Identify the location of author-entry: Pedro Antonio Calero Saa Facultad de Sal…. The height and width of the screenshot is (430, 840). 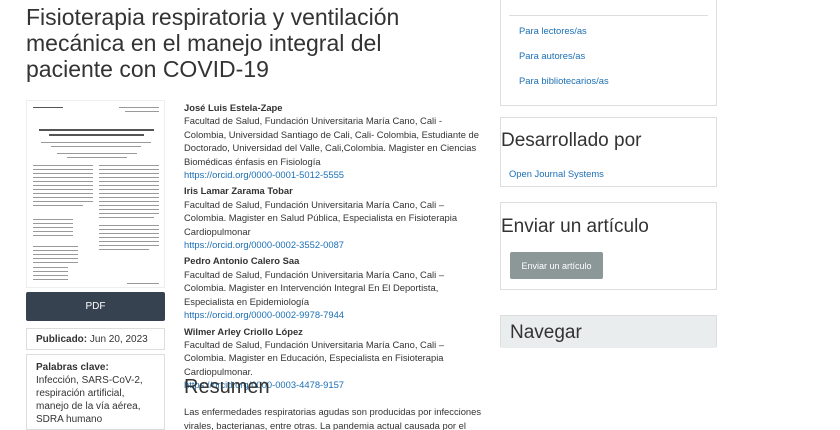
(334, 287).